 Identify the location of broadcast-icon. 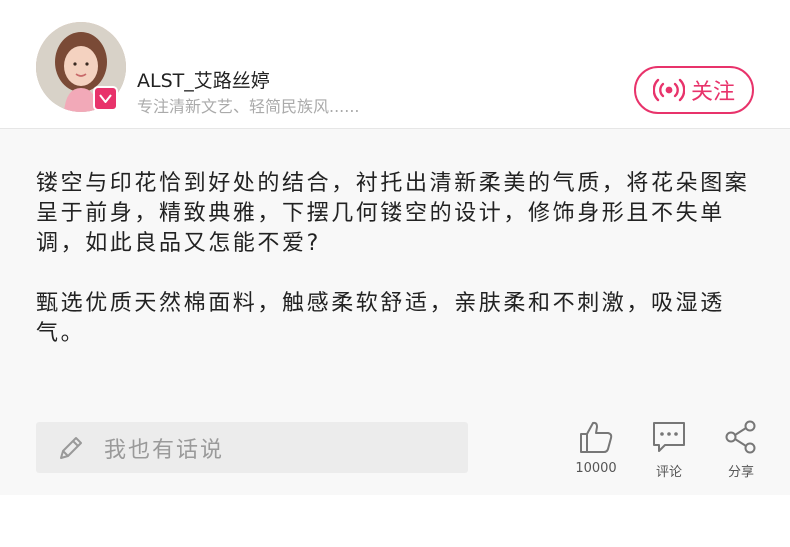
(668, 90).